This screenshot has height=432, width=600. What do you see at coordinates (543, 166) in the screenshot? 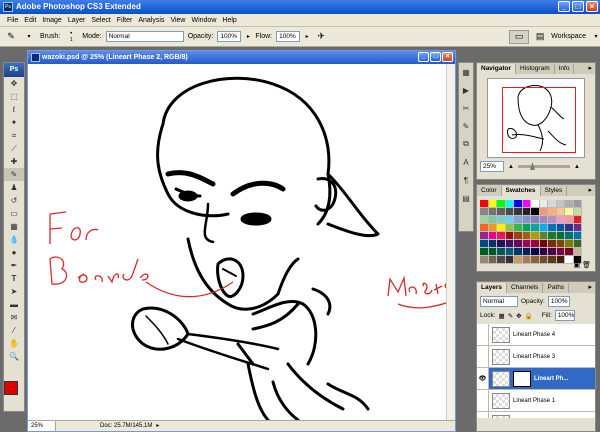
I see `zoom-slider` at bounding box center [543, 166].